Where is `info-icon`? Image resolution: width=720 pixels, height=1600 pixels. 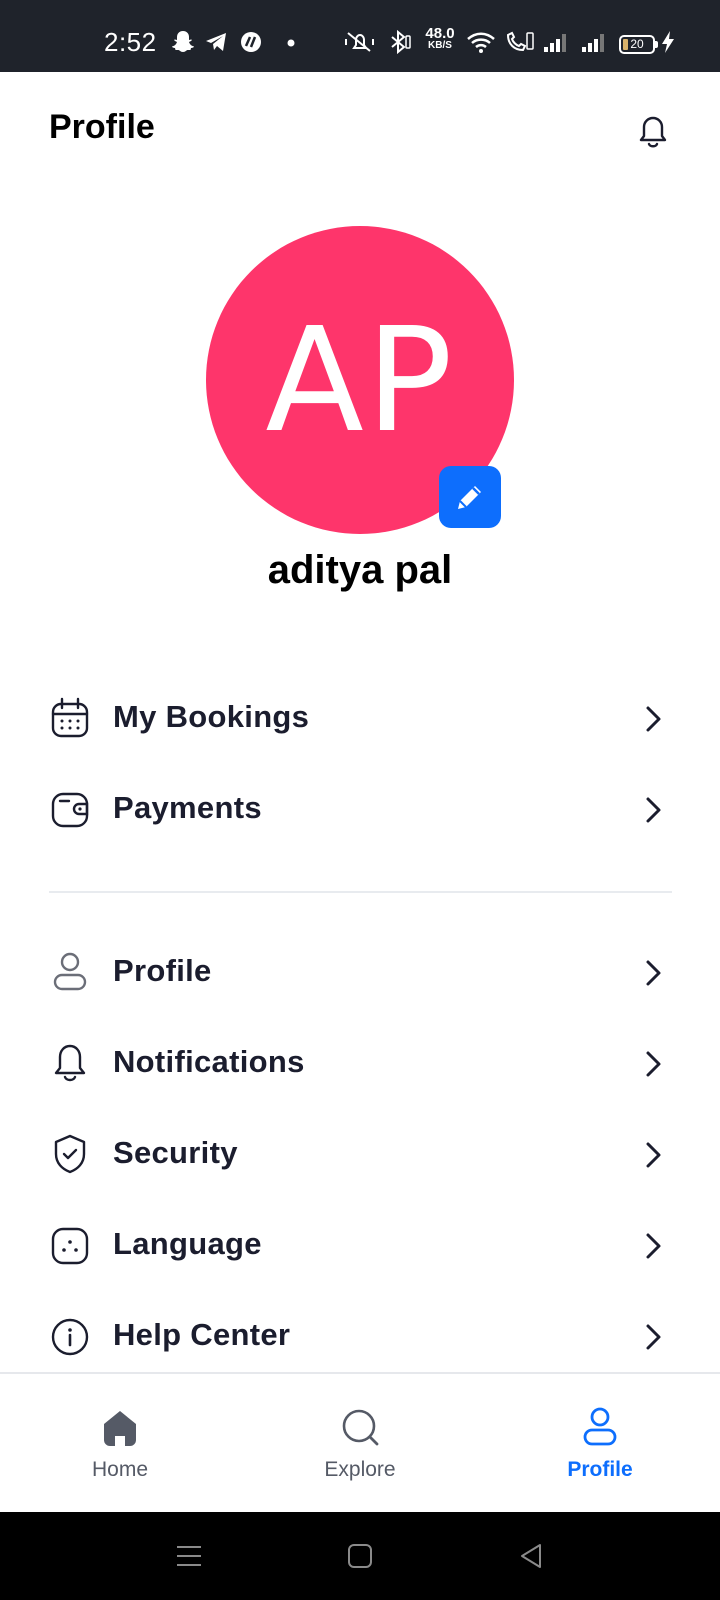 info-icon is located at coordinates (70, 1337).